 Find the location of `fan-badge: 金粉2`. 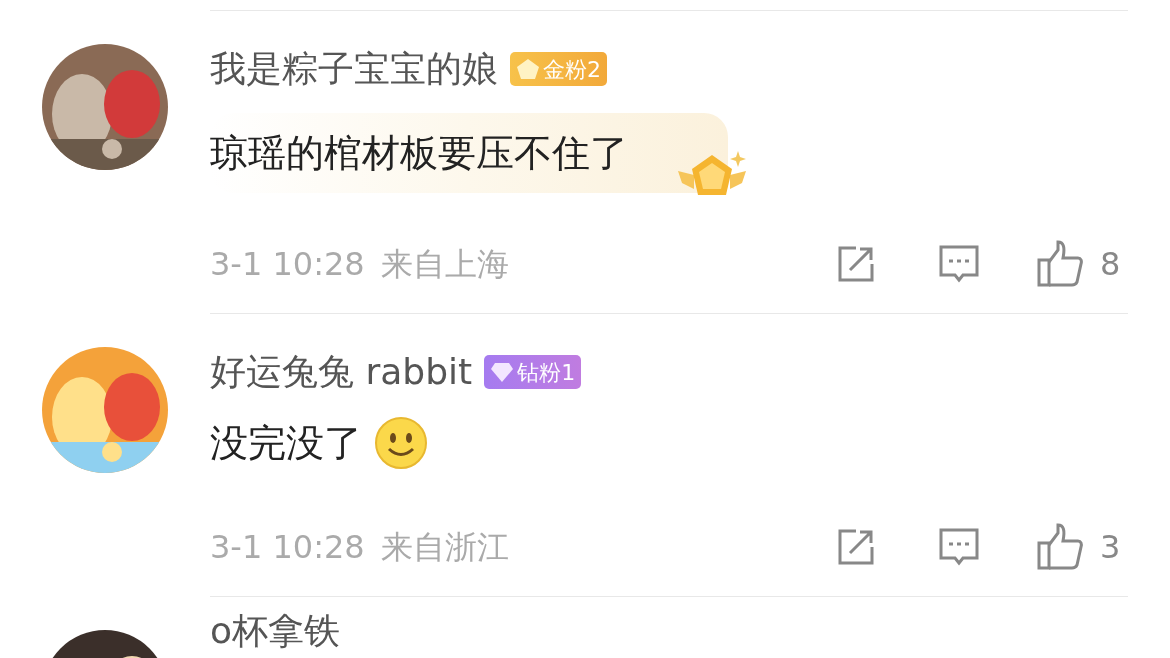

fan-badge: 金粉2 is located at coordinates (558, 69).